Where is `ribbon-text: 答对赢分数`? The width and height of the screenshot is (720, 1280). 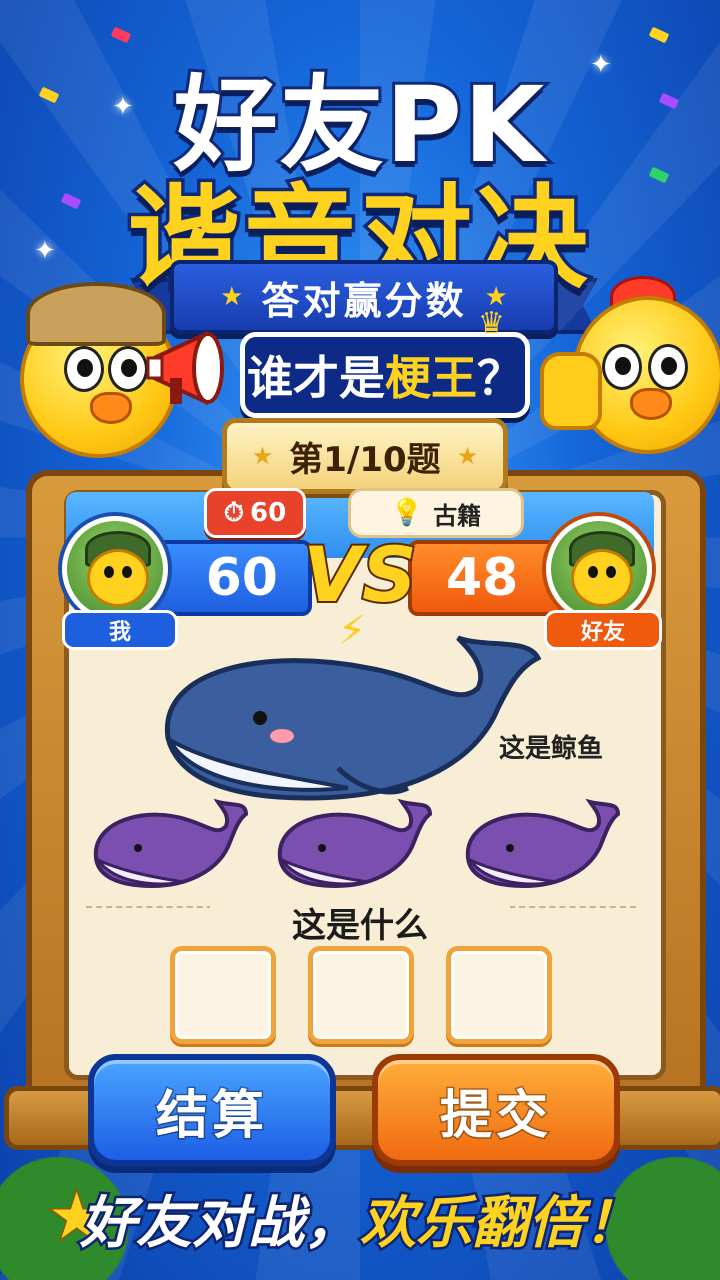 ribbon-text: 答对赢分数 is located at coordinates (364, 300).